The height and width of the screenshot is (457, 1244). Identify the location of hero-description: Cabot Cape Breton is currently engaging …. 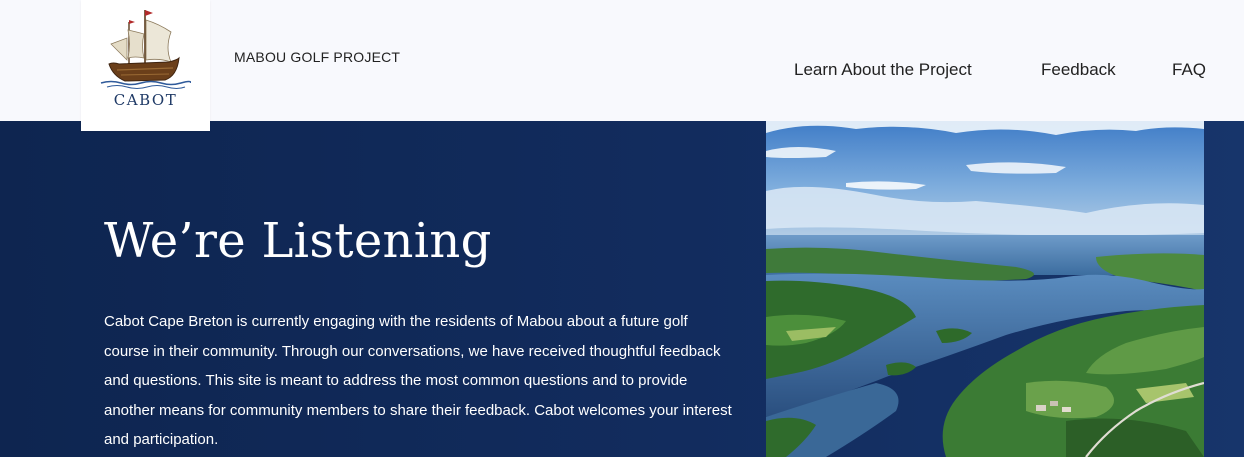
(418, 380).